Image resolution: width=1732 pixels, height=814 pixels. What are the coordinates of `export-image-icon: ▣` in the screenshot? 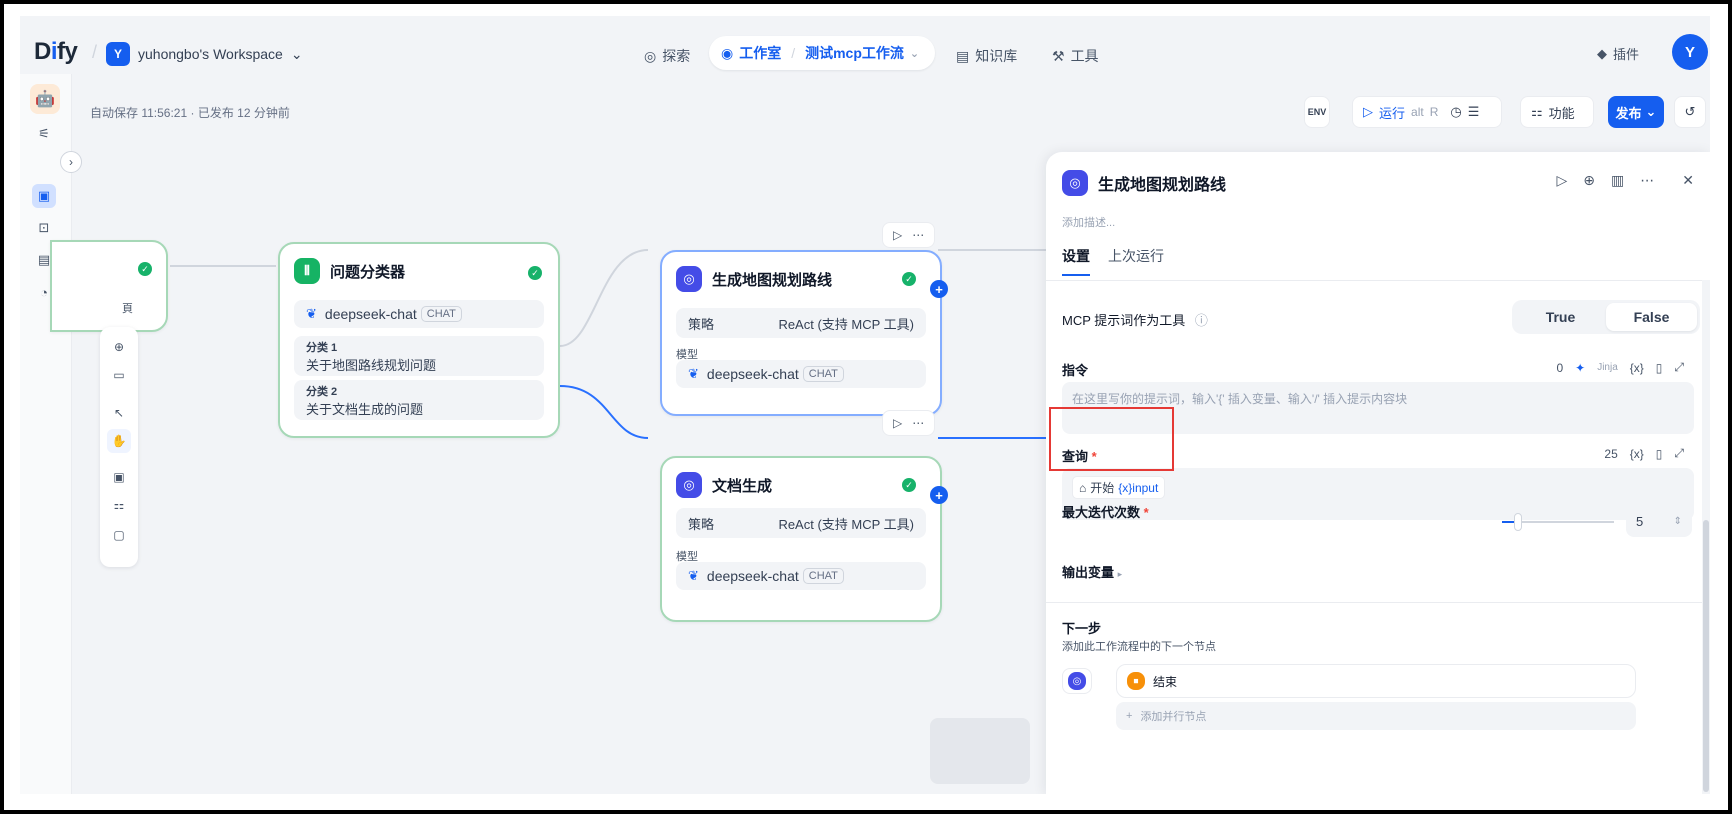 It's located at (119, 477).